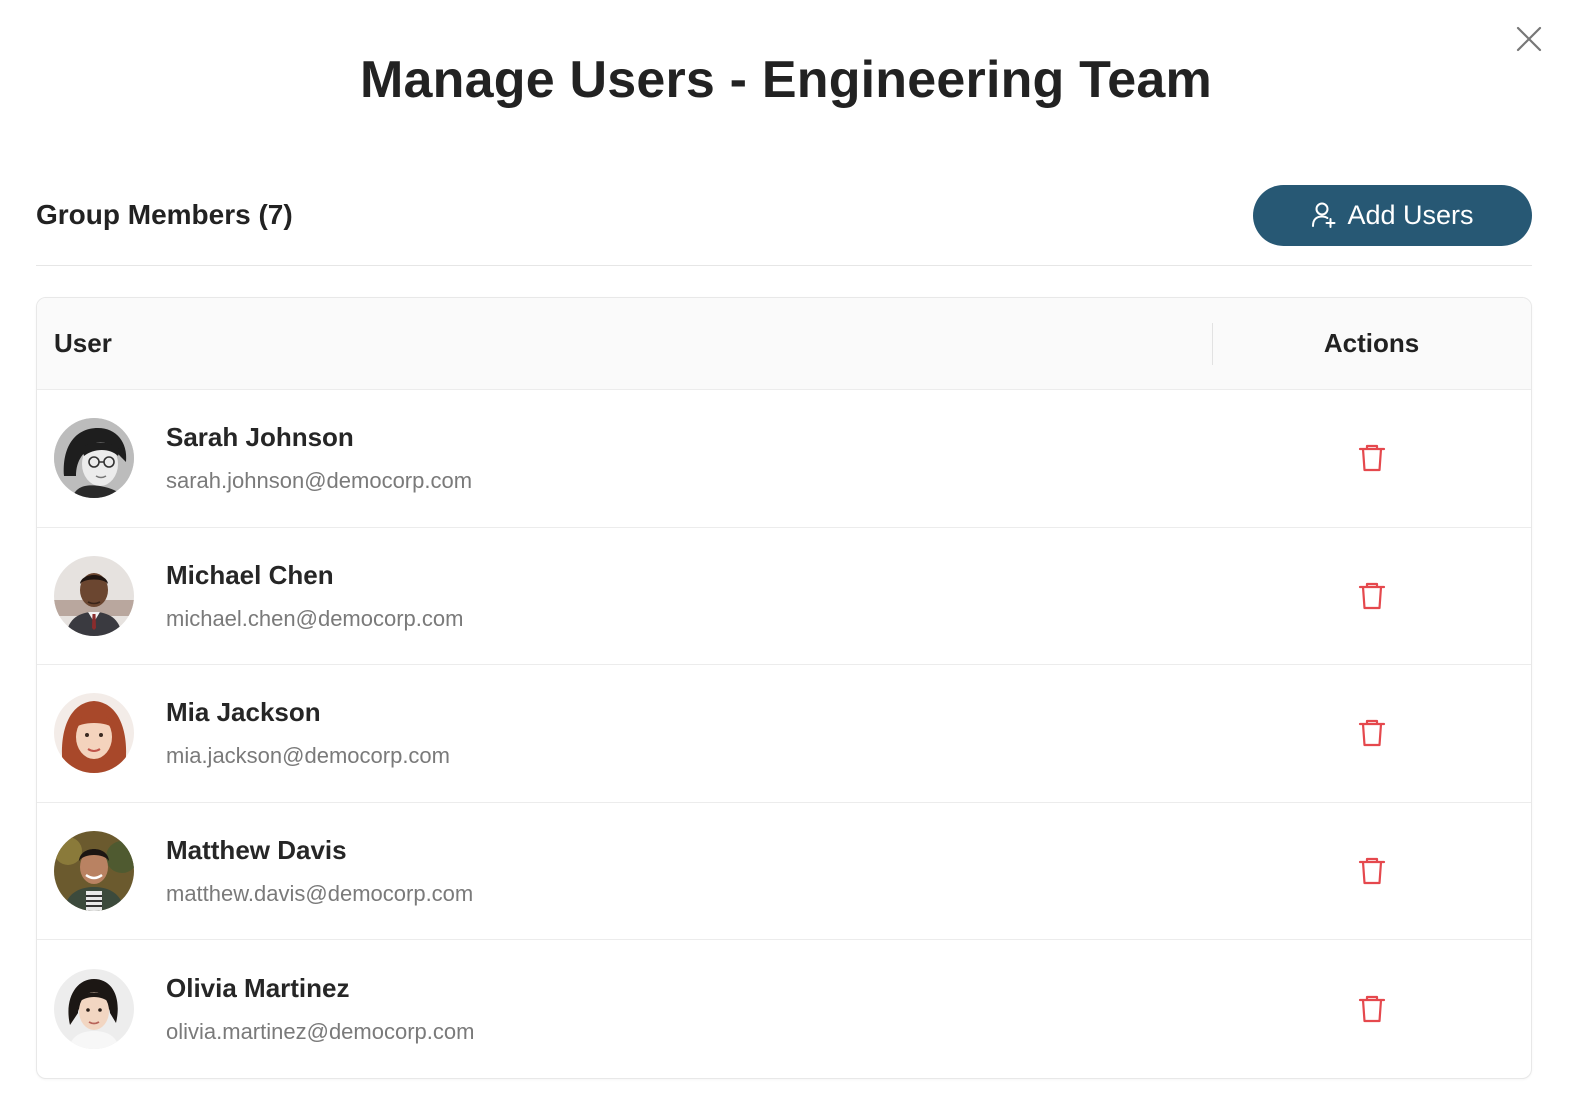  What do you see at coordinates (260, 437) in the screenshot?
I see `user-name: Sarah Johnson` at bounding box center [260, 437].